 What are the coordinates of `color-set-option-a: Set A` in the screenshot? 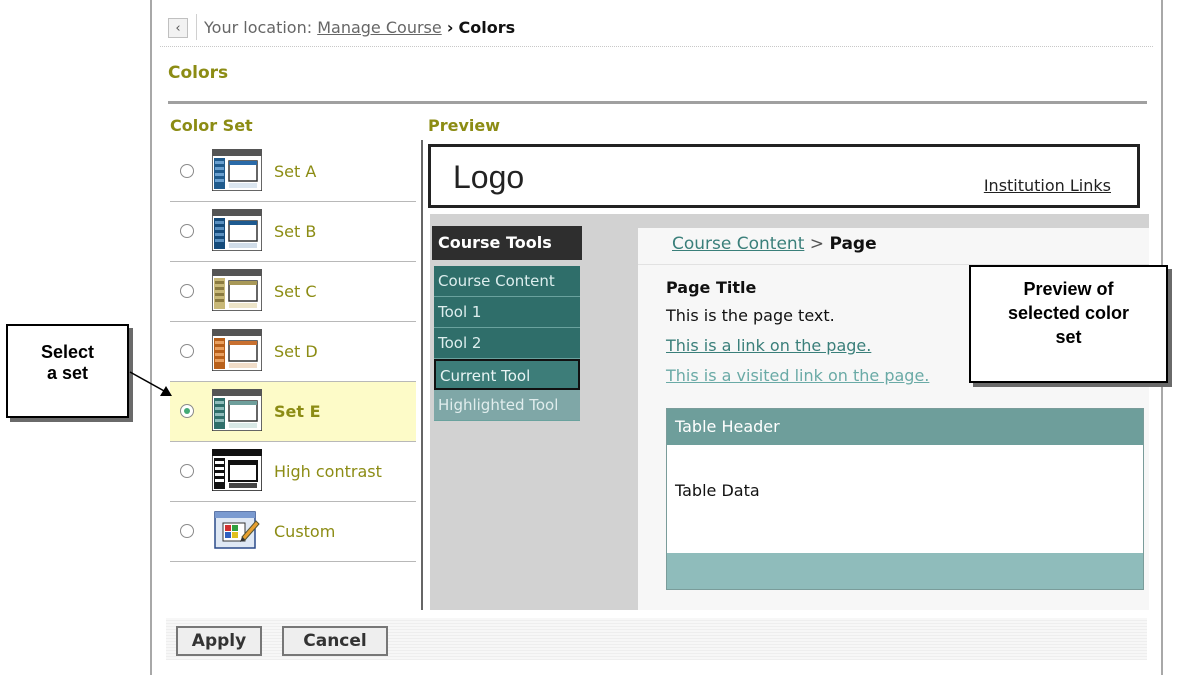 It's located at (293, 172).